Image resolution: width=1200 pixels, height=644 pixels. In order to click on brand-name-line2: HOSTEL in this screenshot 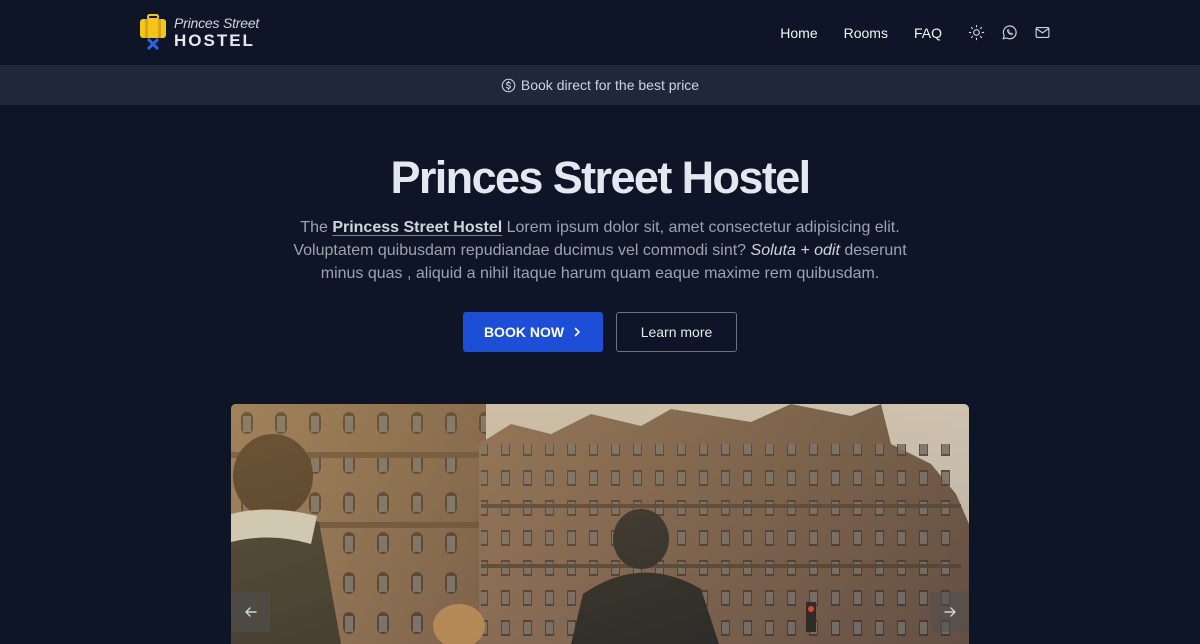, I will do `click(214, 40)`.